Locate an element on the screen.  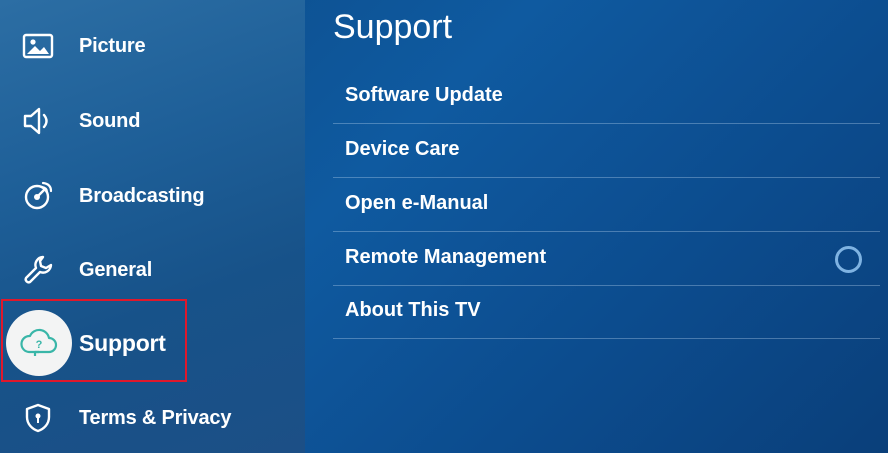
satellite-icon is located at coordinates (38, 196).